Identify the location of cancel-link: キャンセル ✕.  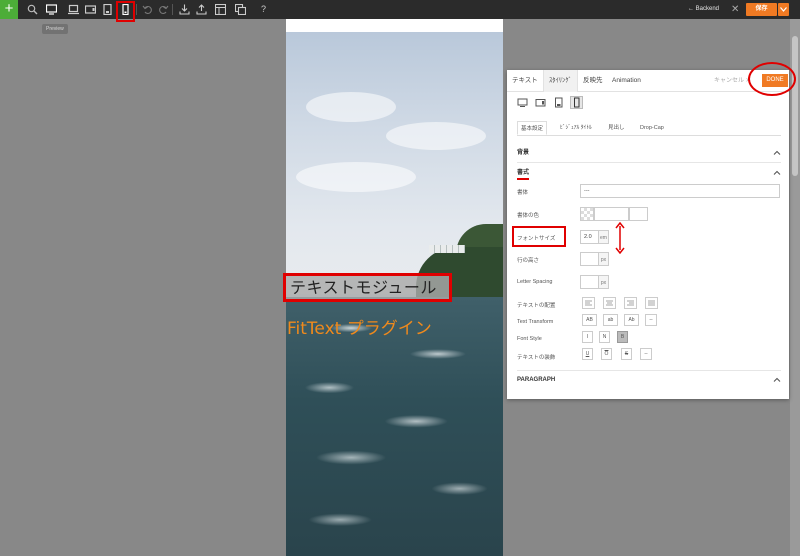
(732, 81).